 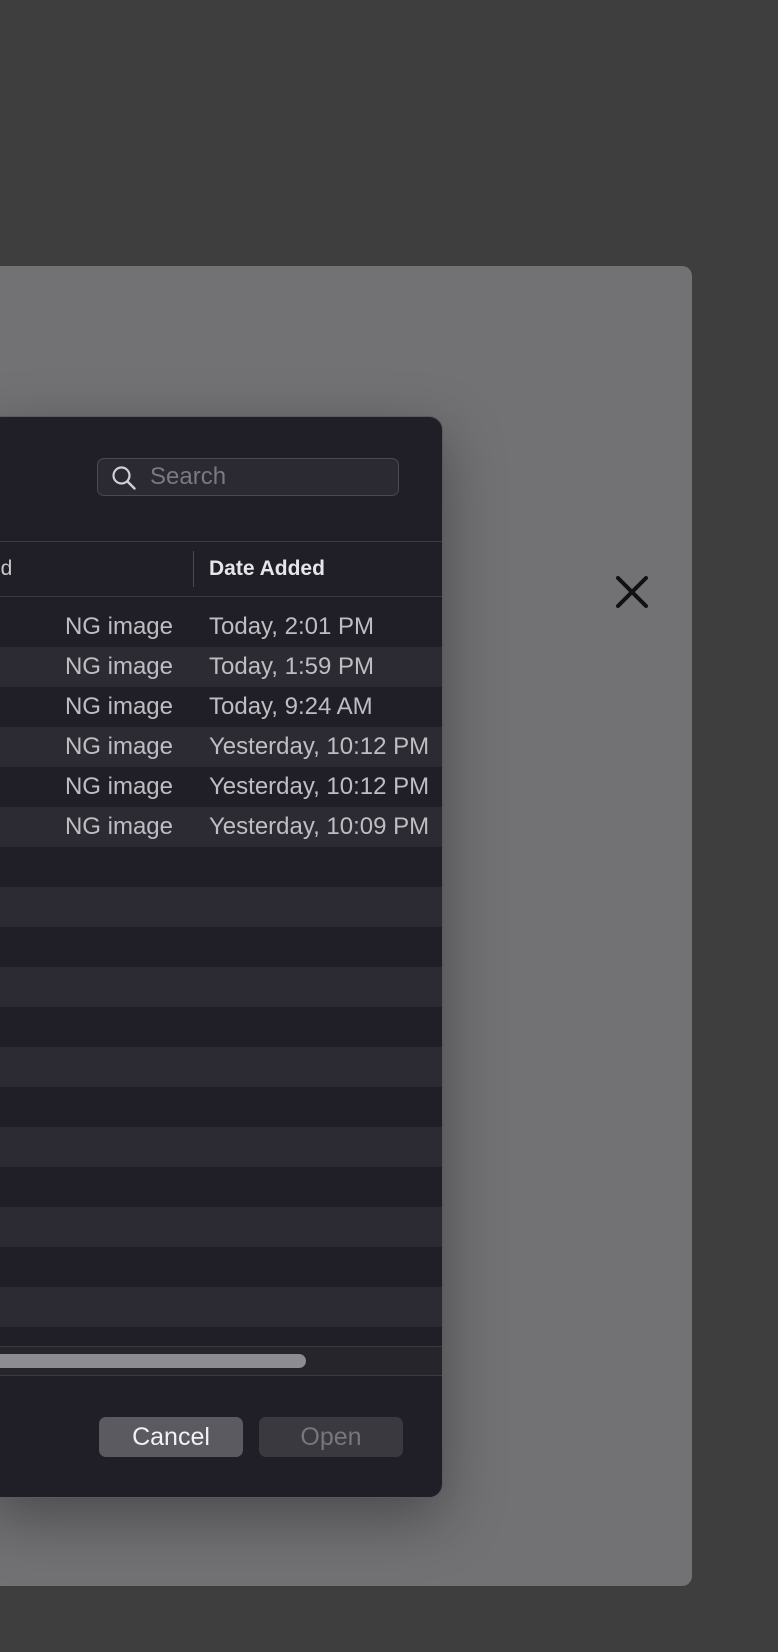 What do you see at coordinates (267, 569) in the screenshot?
I see `column-header-date-added: Date Added` at bounding box center [267, 569].